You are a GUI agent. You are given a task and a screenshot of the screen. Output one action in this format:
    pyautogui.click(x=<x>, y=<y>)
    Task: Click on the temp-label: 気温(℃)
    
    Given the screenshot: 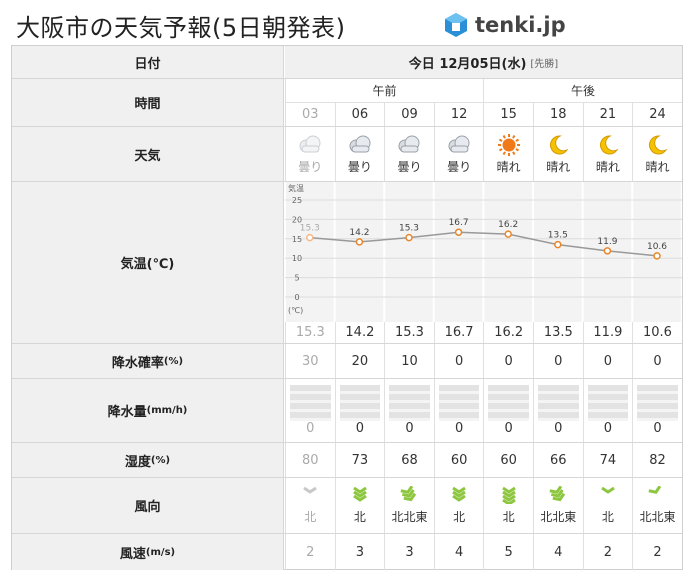 What is the action you would take?
    pyautogui.click(x=148, y=262)
    